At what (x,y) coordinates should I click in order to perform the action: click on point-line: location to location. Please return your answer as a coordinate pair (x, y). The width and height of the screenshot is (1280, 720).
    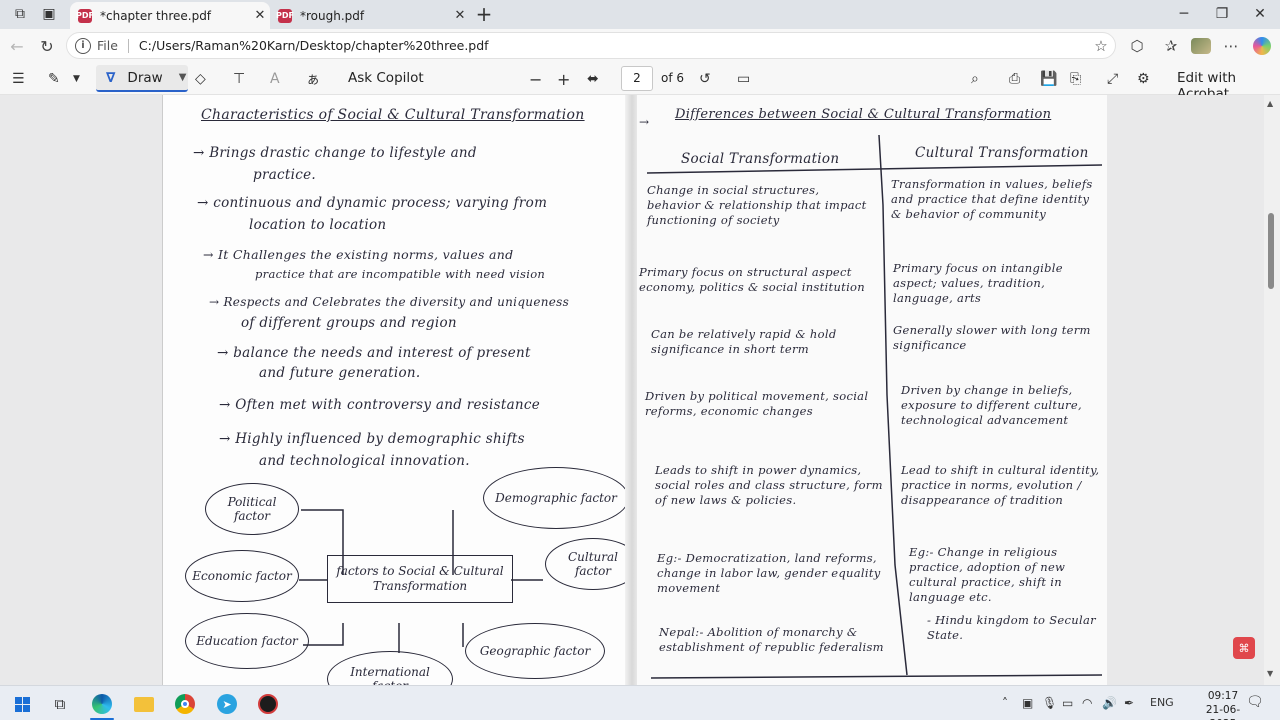
    Looking at the image, I should click on (318, 225).